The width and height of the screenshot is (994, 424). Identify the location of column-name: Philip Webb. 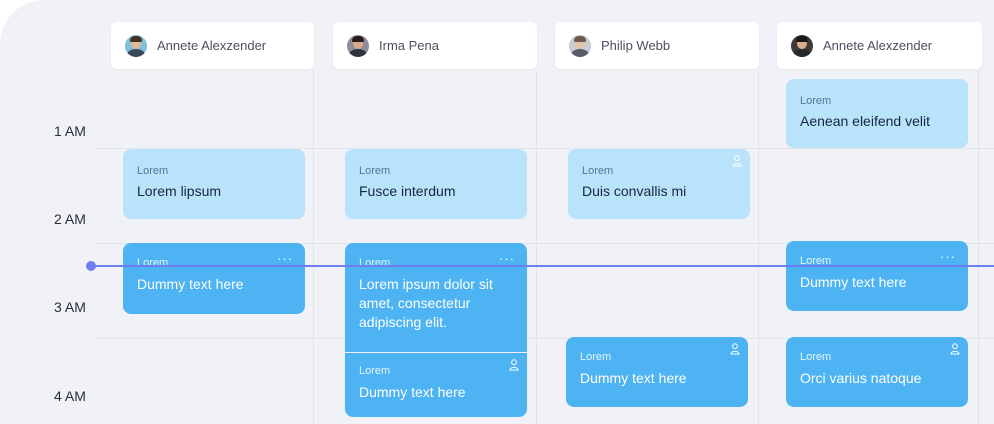
(636, 45).